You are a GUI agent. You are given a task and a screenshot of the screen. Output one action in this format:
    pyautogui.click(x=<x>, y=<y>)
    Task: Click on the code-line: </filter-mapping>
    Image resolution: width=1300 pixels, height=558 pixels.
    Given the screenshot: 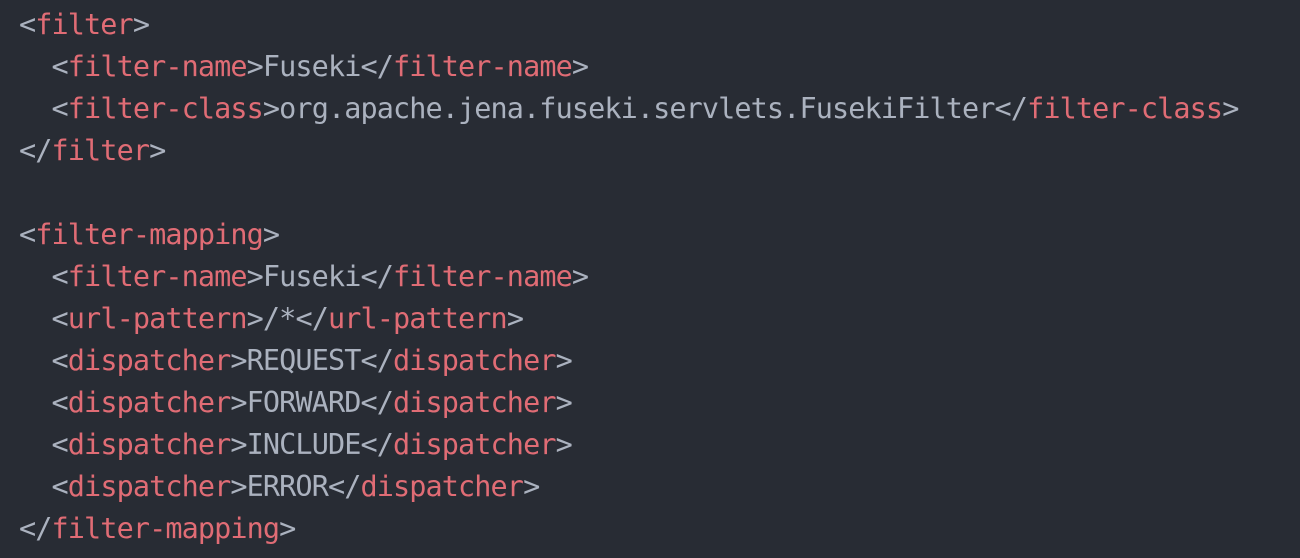 What is the action you would take?
    pyautogui.click(x=659, y=529)
    